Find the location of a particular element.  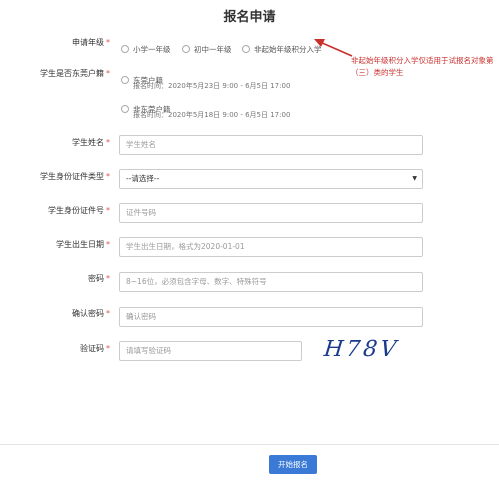

id-type-label: 学生身份证件类型 * is located at coordinates (75, 176).